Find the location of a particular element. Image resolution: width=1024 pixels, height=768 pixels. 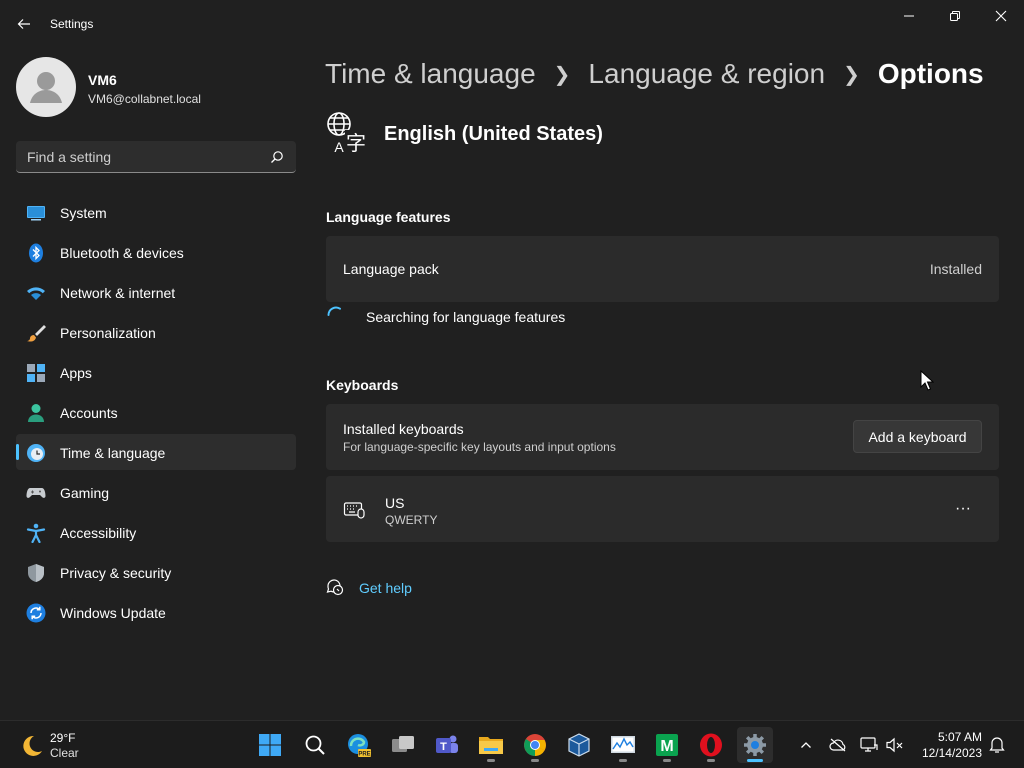

volume-muted-icon is located at coordinates (894, 745).